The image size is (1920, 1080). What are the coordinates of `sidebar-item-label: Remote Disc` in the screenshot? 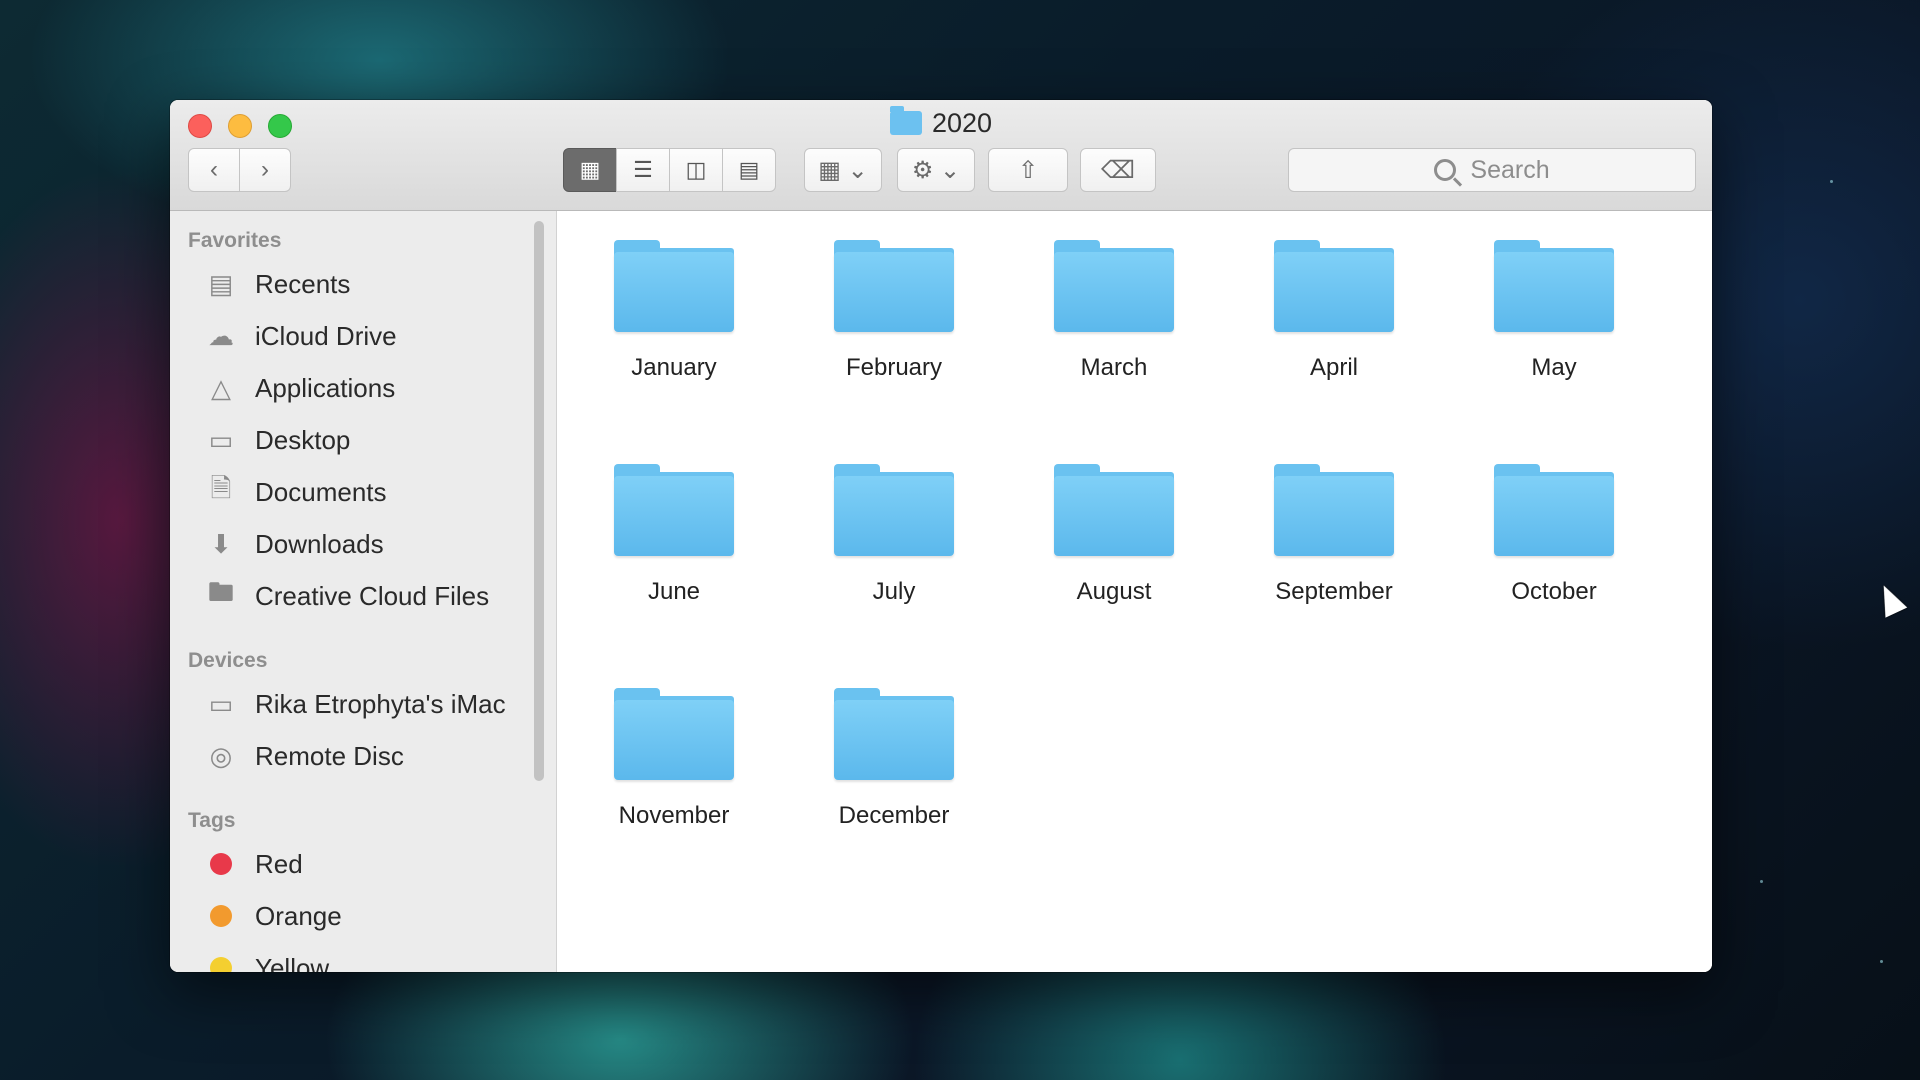 It's located at (329, 755).